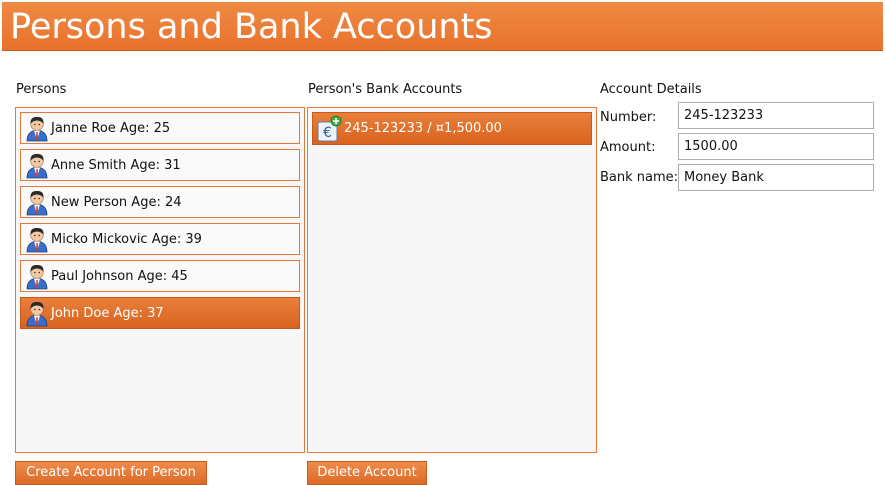  I want to click on amount-field, so click(776, 146).